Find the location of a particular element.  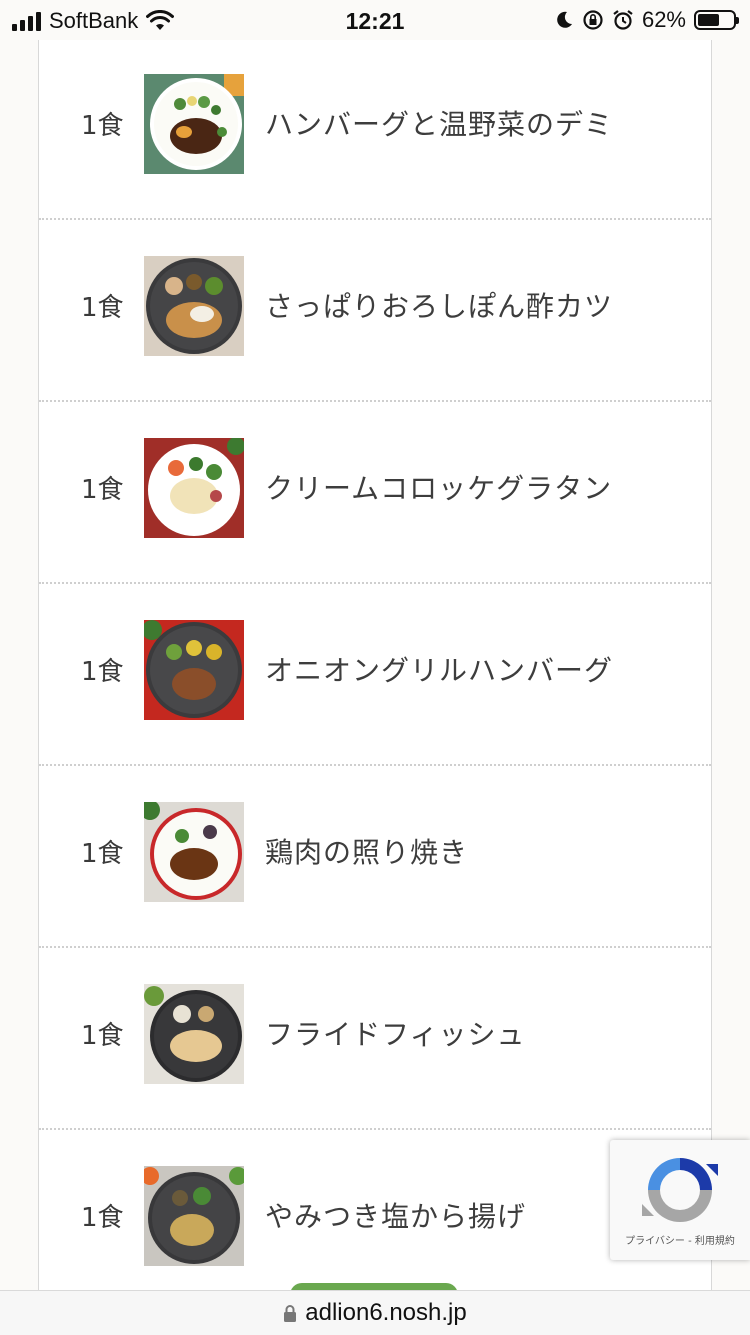

item-name: クリームコロッケグラタン is located at coordinates (439, 488).